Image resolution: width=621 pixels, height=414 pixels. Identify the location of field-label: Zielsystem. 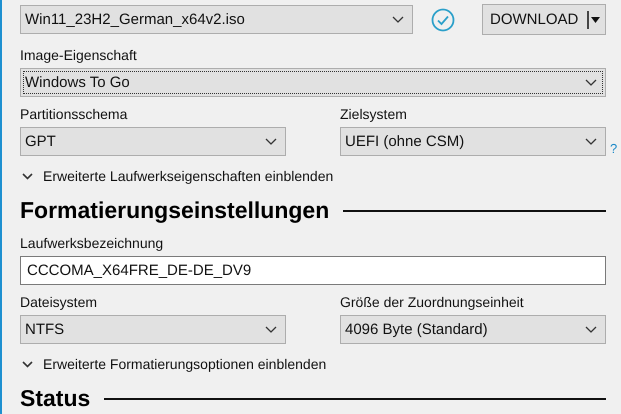
(374, 114).